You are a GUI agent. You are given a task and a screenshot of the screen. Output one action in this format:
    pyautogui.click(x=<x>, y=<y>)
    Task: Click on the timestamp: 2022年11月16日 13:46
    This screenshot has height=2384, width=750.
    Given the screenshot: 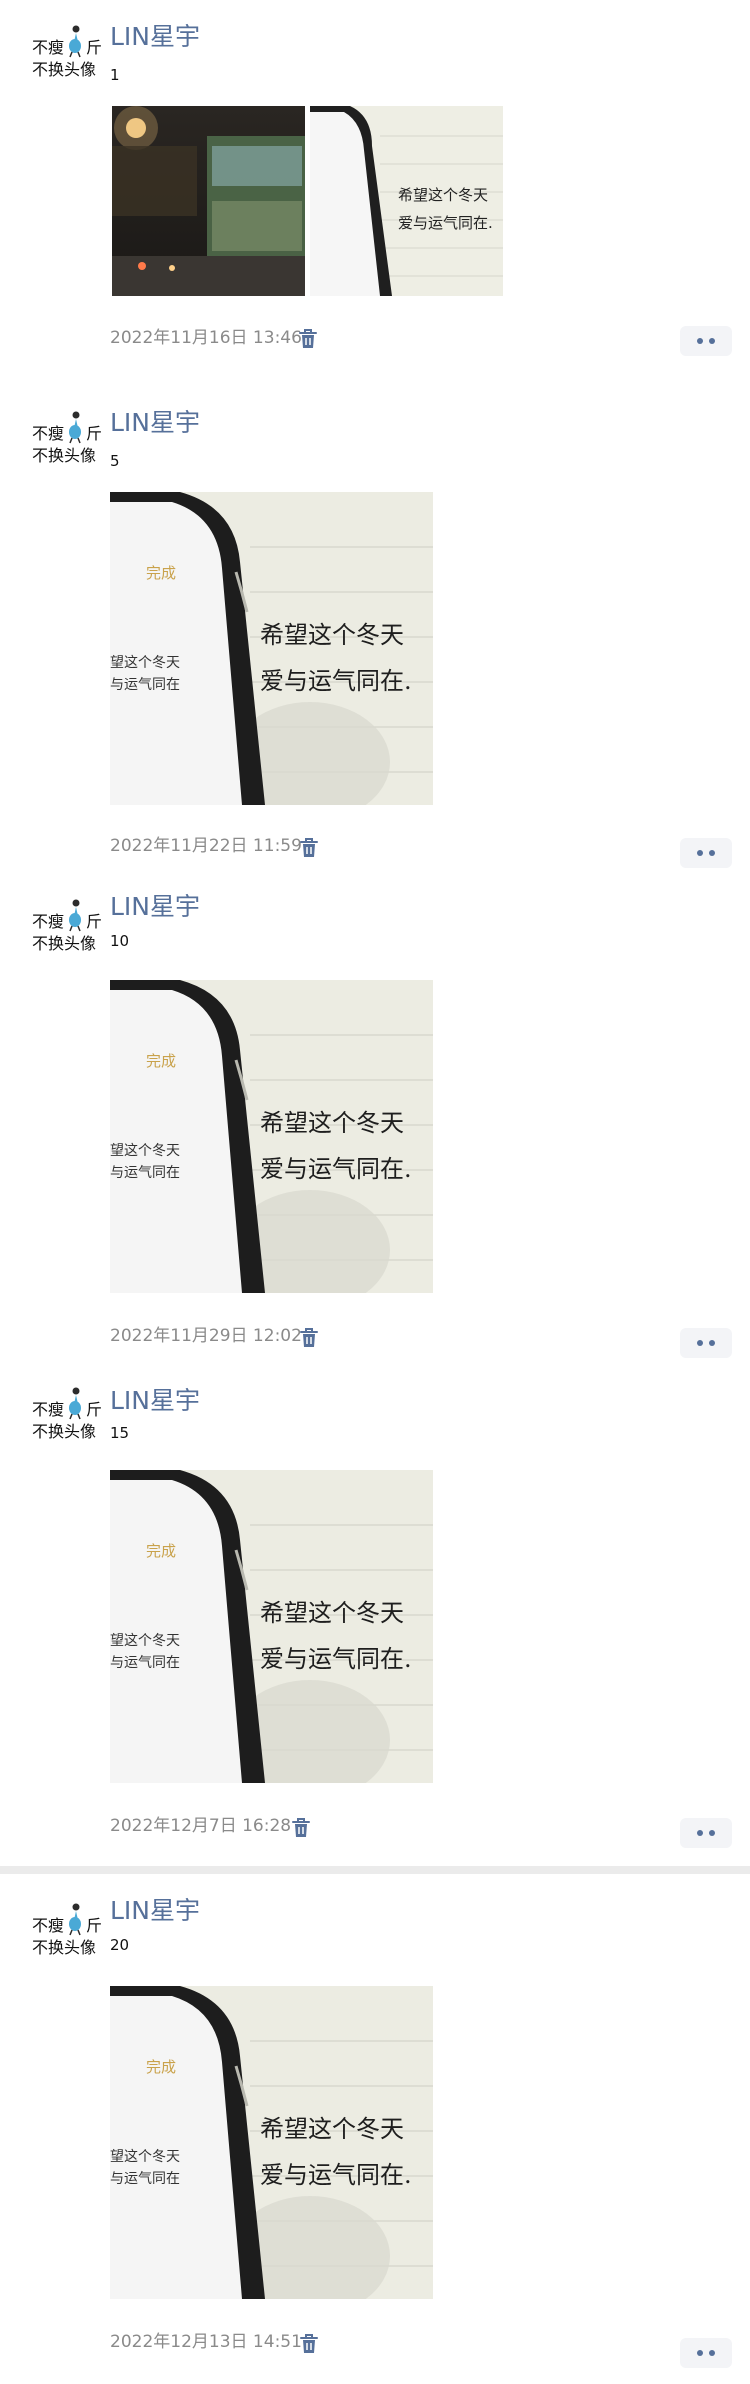 What is the action you would take?
    pyautogui.click(x=206, y=338)
    